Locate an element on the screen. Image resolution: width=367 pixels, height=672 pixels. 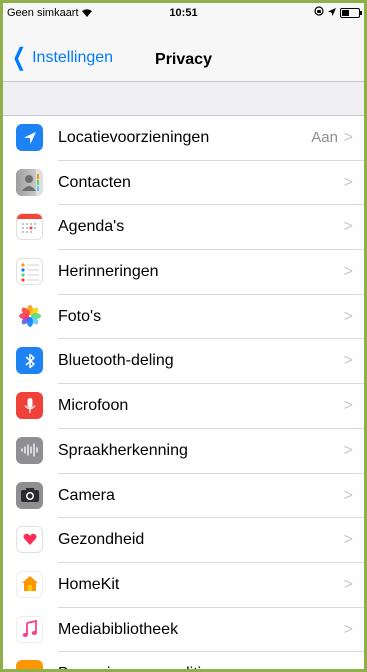
back-button: ❮ Instellingen is located at coordinates (61, 57).